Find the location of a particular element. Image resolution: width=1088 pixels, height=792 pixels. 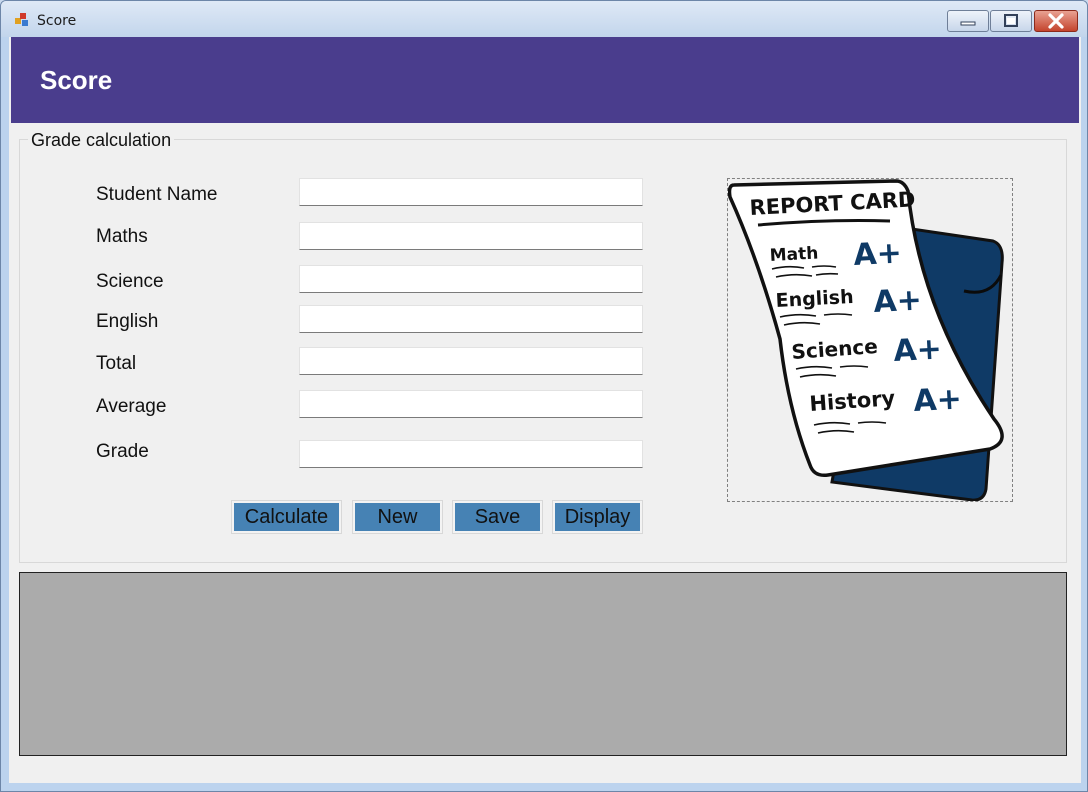

new-button-label: New is located at coordinates (397, 517).